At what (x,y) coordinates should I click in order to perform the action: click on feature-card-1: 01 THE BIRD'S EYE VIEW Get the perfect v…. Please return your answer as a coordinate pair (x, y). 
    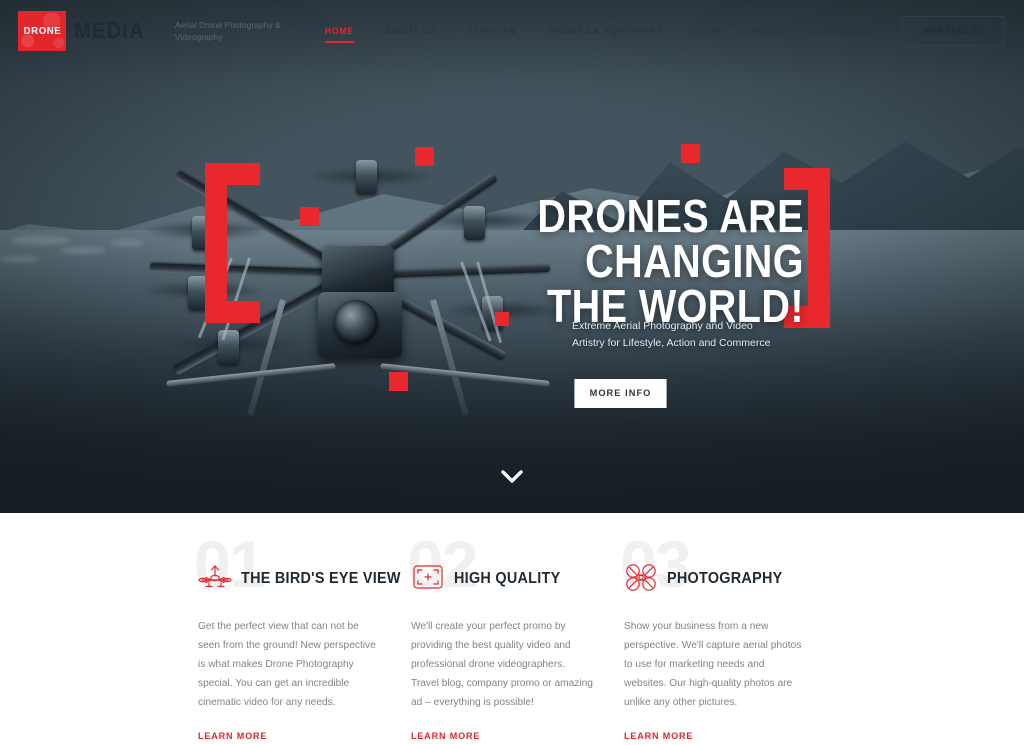
    Looking at the image, I should click on (302, 635).